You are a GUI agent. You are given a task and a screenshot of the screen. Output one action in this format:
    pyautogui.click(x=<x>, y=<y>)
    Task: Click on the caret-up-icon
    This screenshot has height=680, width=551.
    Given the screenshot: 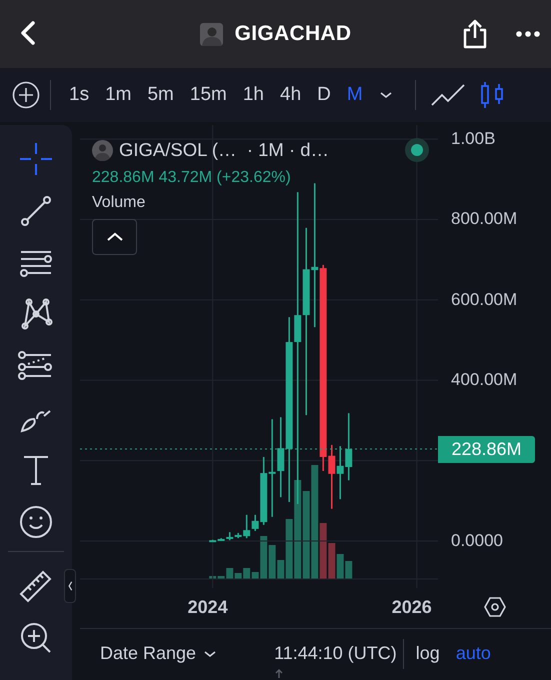 What is the action you would take?
    pyautogui.click(x=115, y=237)
    